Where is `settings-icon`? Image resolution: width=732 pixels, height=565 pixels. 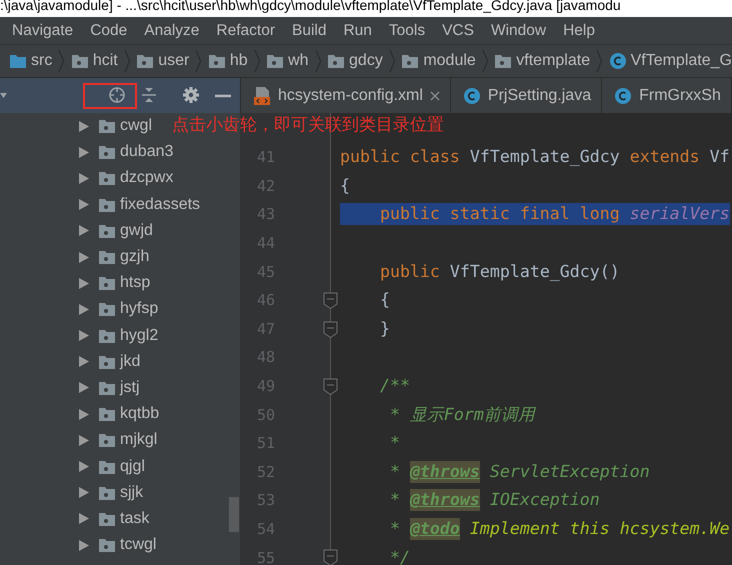
settings-icon is located at coordinates (191, 95).